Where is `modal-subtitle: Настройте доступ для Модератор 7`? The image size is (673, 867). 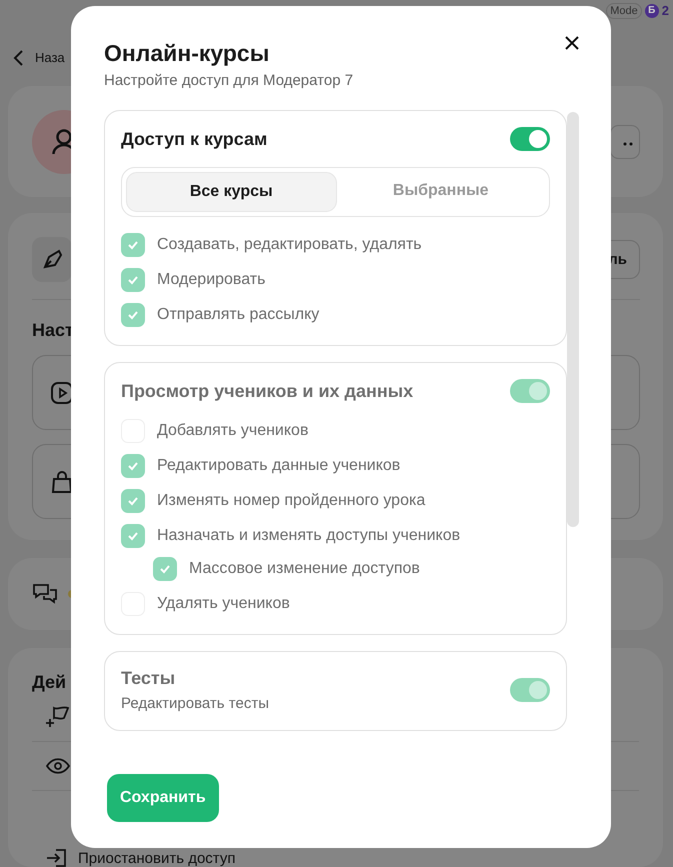 modal-subtitle: Настройте доступ для Модератор 7 is located at coordinates (229, 80).